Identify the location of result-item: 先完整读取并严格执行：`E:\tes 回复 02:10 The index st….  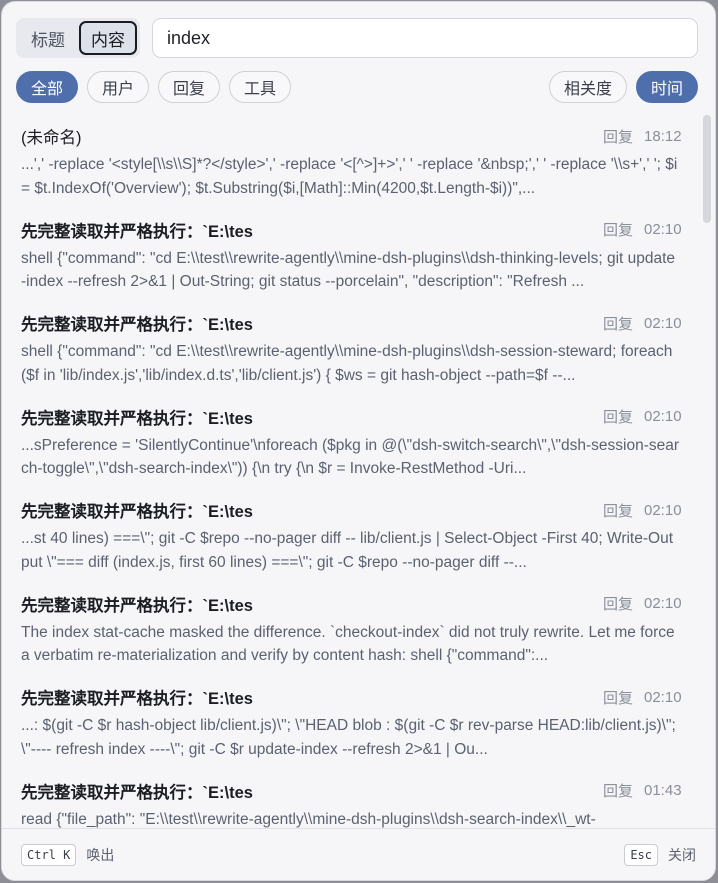
(350, 630).